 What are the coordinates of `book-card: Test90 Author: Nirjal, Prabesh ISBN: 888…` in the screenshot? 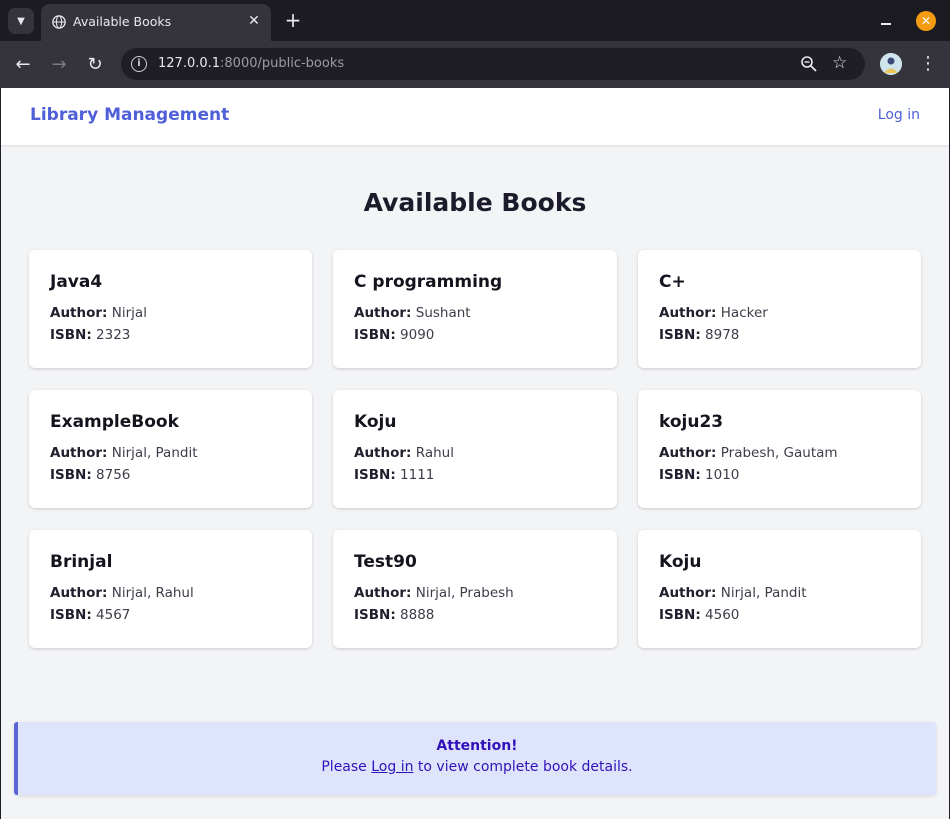 It's located at (475, 589).